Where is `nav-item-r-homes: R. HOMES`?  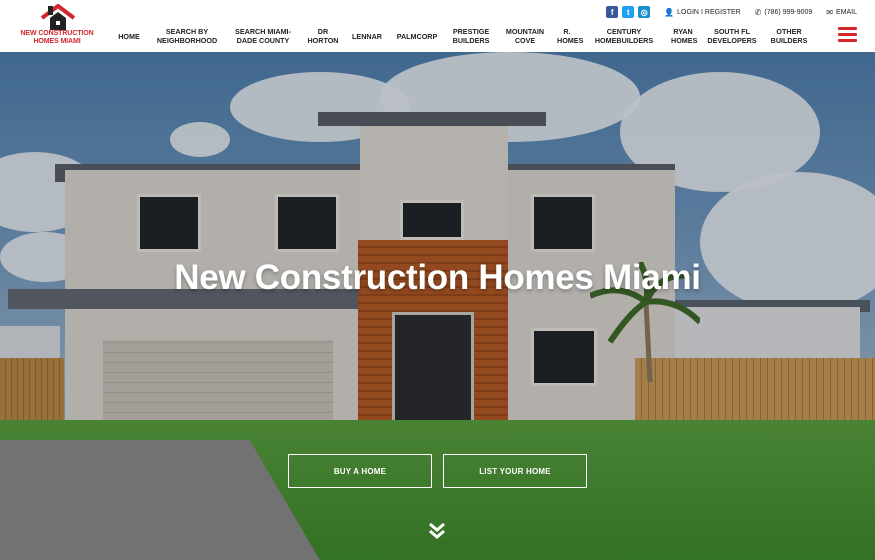
nav-item-r-homes: R. HOMES is located at coordinates (567, 36).